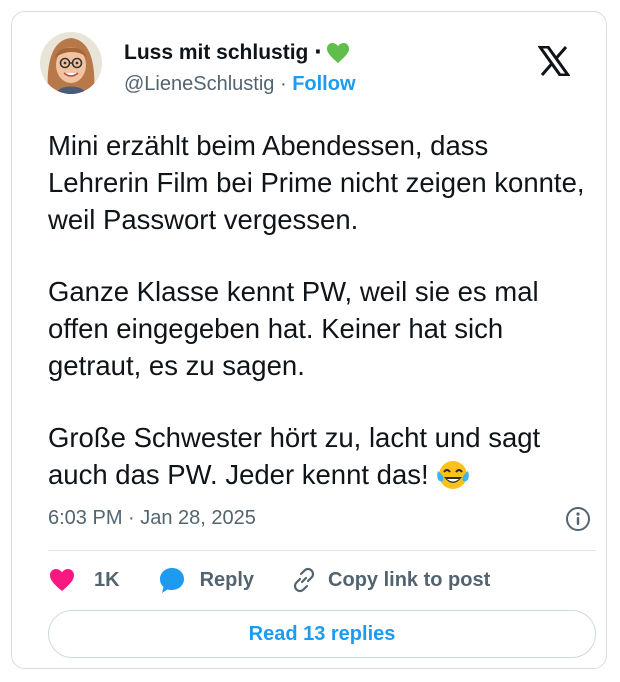 This screenshot has height=682, width=620. I want to click on author-handle: @LieneSchlustig, so click(199, 84).